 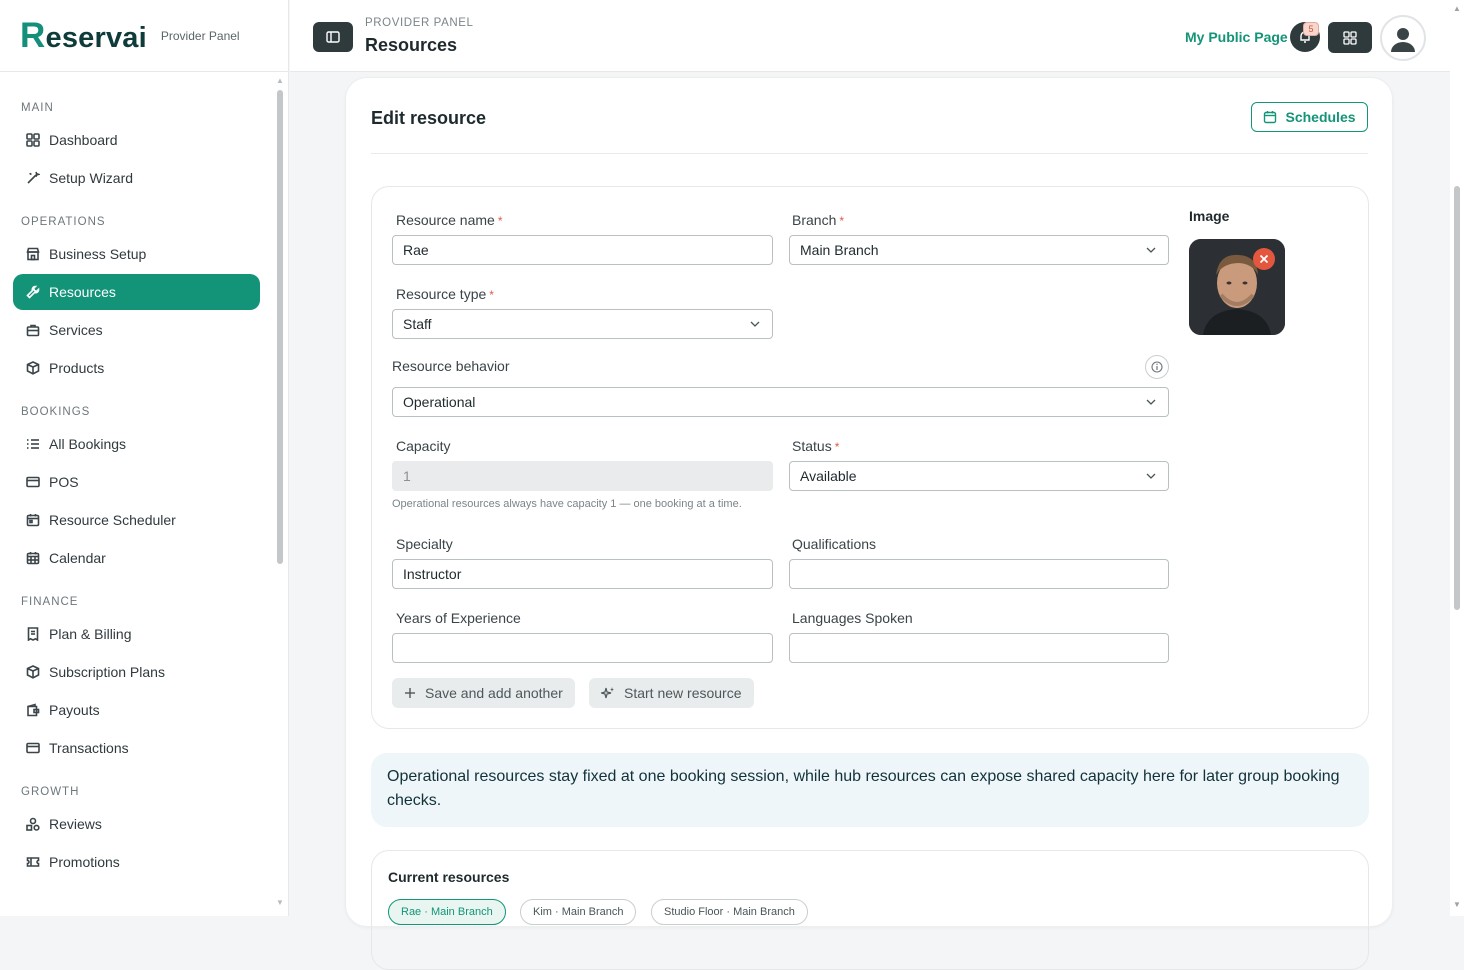 I want to click on nav-section-growth: GROWTH, so click(x=50, y=792).